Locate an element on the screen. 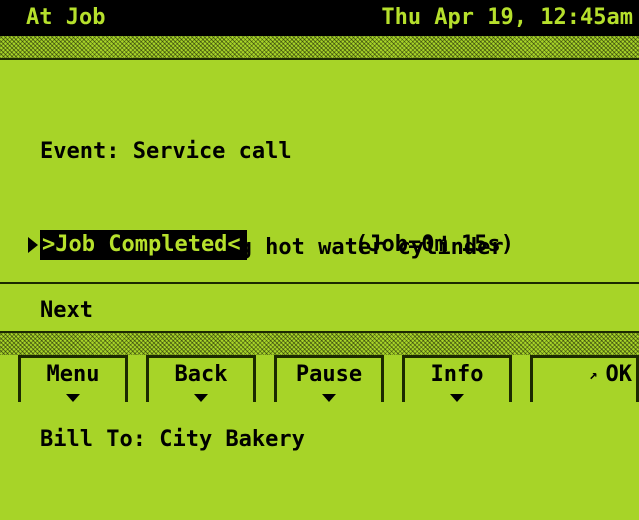 The width and height of the screenshot is (639, 520). softkey-bar: Menu Back Pause Info ↗ OK is located at coordinates (319, 378).